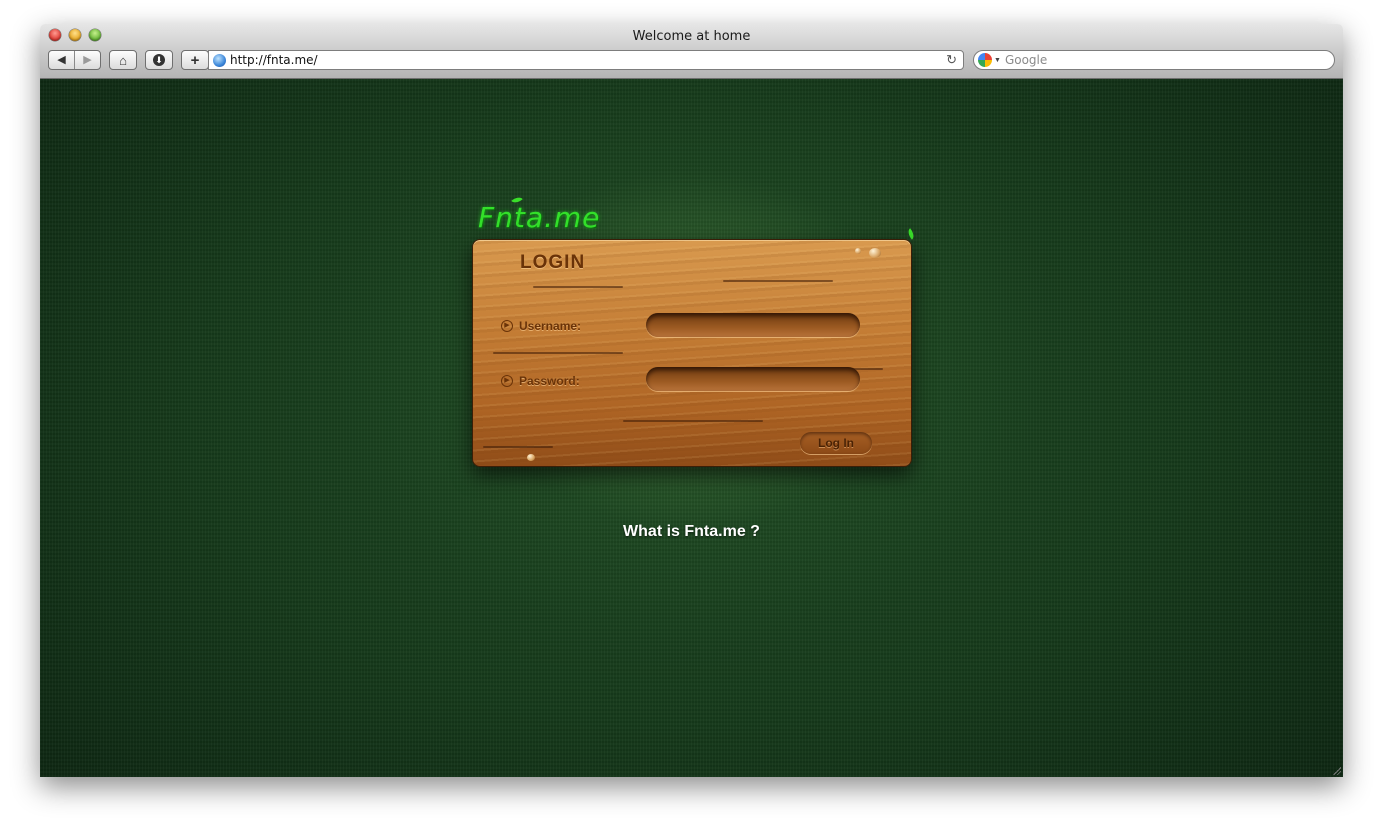  I want to click on username-row: ▶ Username:, so click(541, 326).